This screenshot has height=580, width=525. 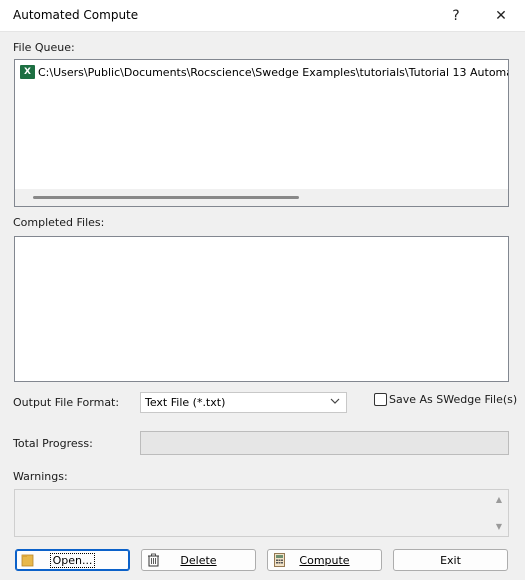 I want to click on scrollbar-thumb, so click(x=166, y=197).